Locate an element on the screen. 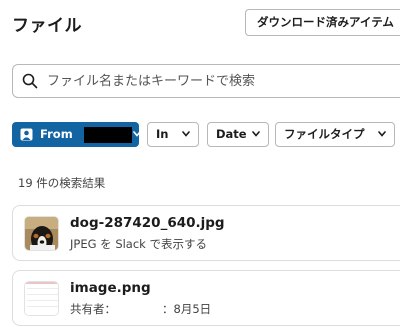 This screenshot has width=400, height=327. file-meta: JPEG を Slack で表示する is located at coordinates (138, 244).